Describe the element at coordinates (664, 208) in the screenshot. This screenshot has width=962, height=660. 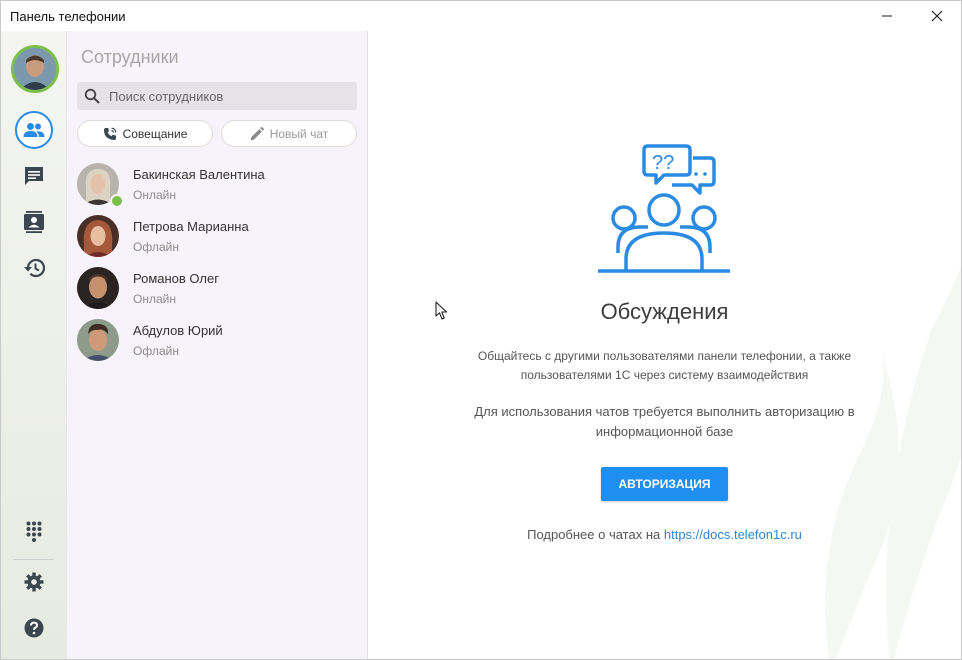
I see `discussion-group-icon: ??` at that location.